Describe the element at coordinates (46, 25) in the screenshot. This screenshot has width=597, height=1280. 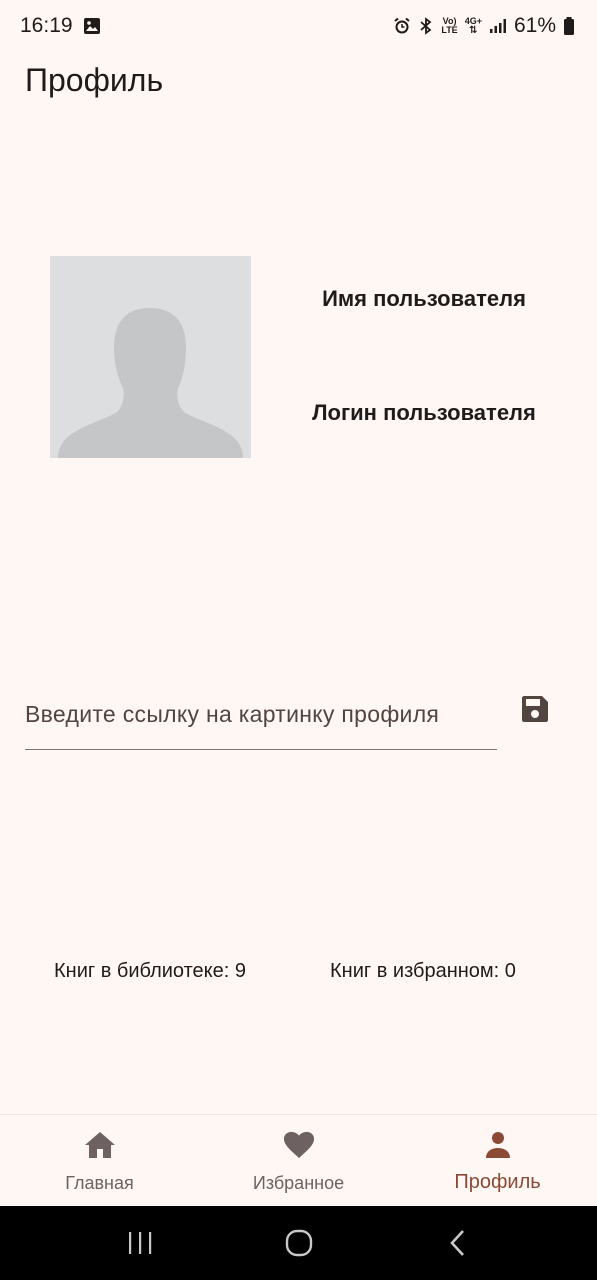
I see `status-time: 16:19` at that location.